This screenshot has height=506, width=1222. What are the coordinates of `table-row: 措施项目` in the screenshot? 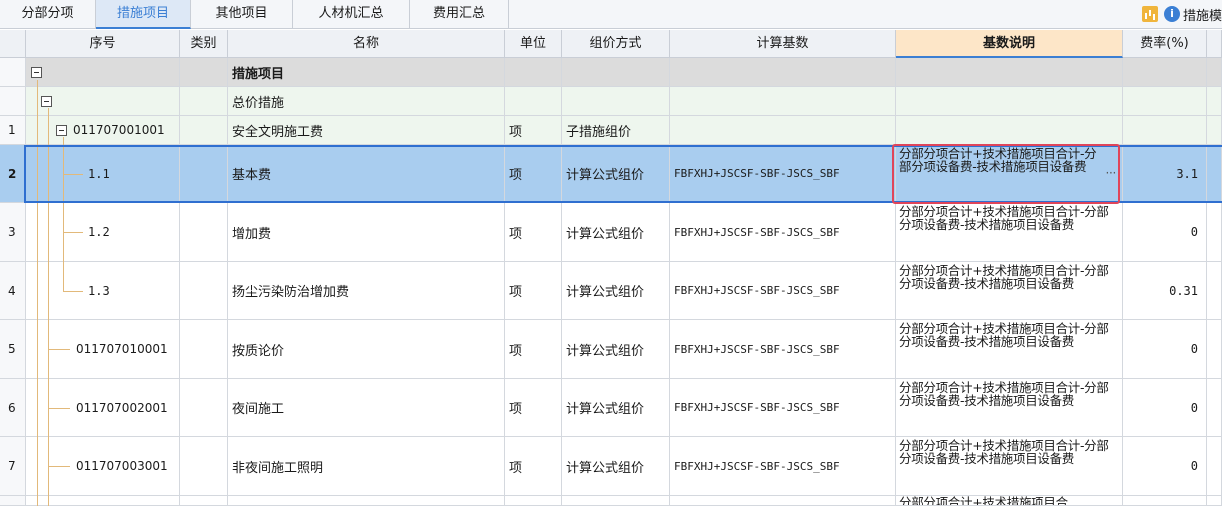 It's located at (611, 72).